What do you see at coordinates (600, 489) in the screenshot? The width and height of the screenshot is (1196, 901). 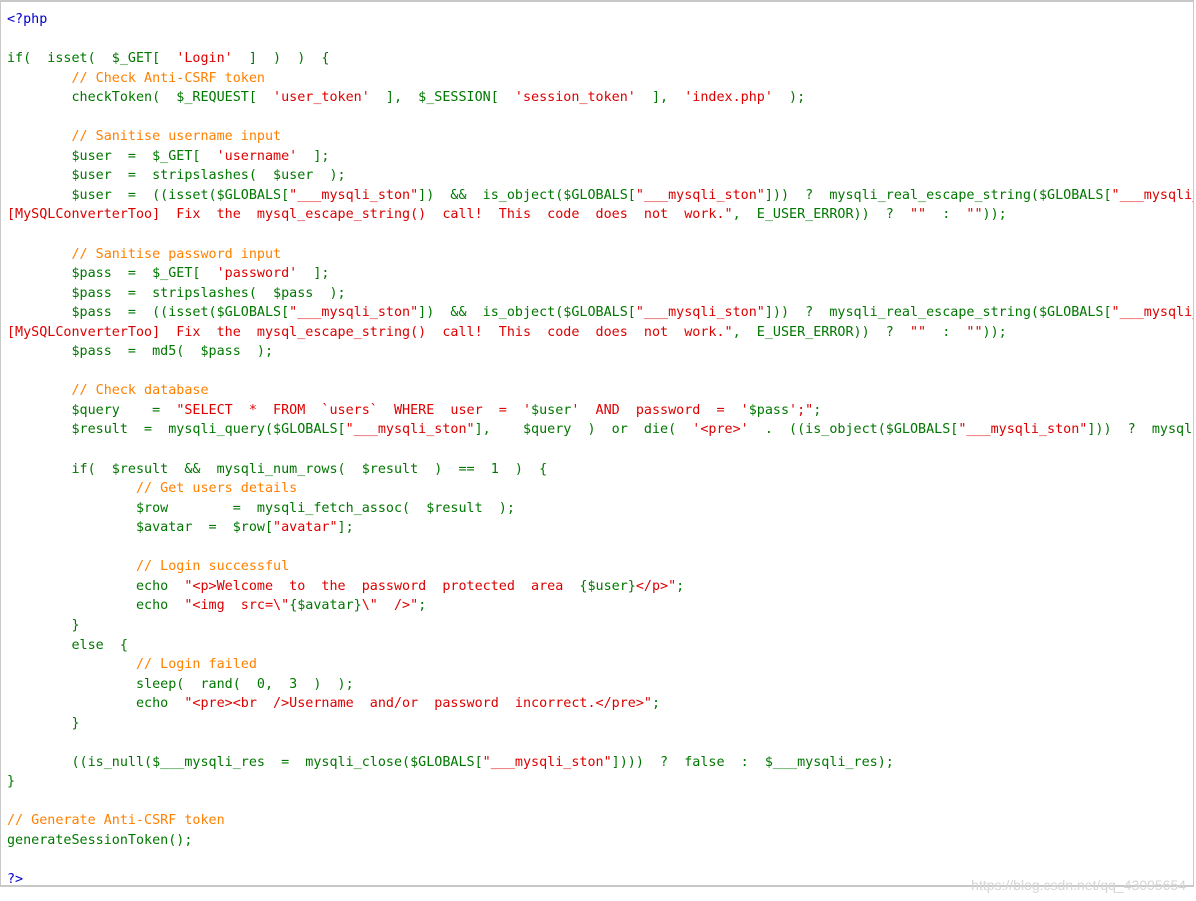 I see `code-line: // Get users details` at bounding box center [600, 489].